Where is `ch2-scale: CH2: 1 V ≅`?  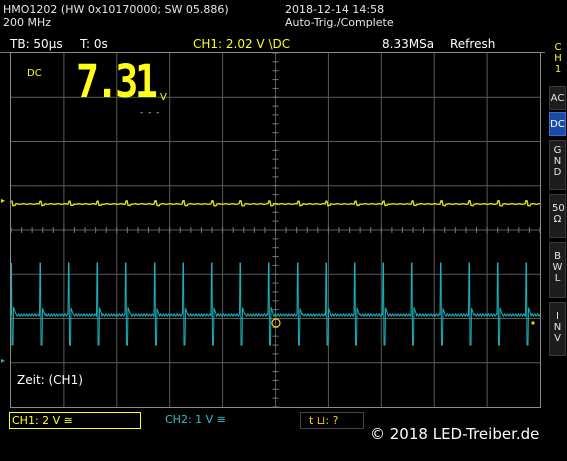 ch2-scale: CH2: 1 V ≅ is located at coordinates (195, 419).